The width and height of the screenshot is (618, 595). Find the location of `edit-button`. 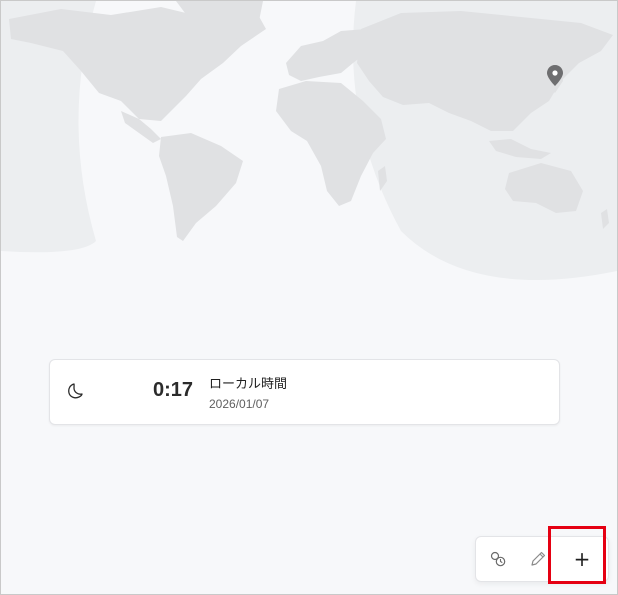

edit-button is located at coordinates (538, 559).